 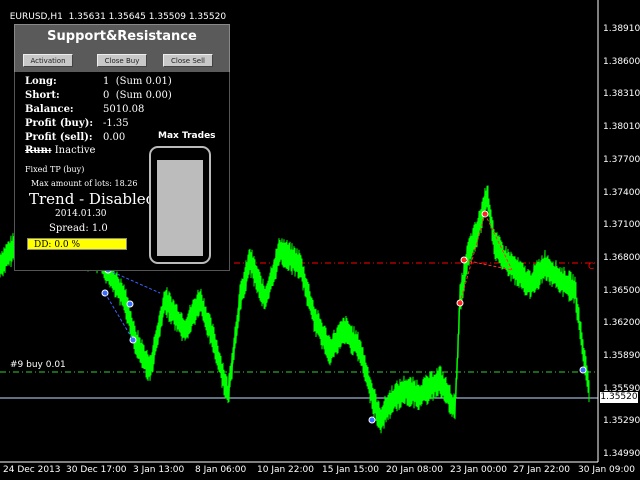 I want to click on profit-sell-label: Profit (sell):, so click(x=59, y=137).